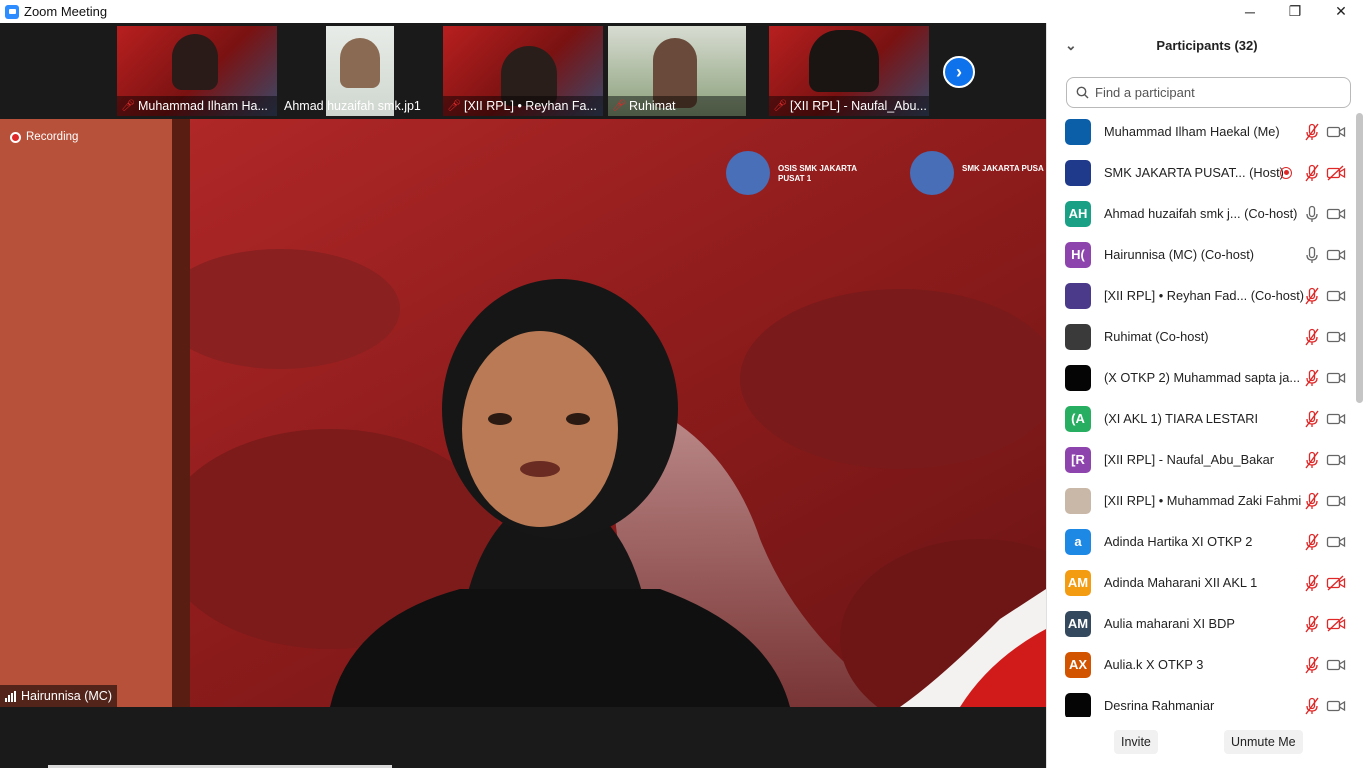 Image resolution: width=1366 pixels, height=768 pixels. I want to click on participant-row: AM Aulia maharani XI BDP, so click(1201, 623).